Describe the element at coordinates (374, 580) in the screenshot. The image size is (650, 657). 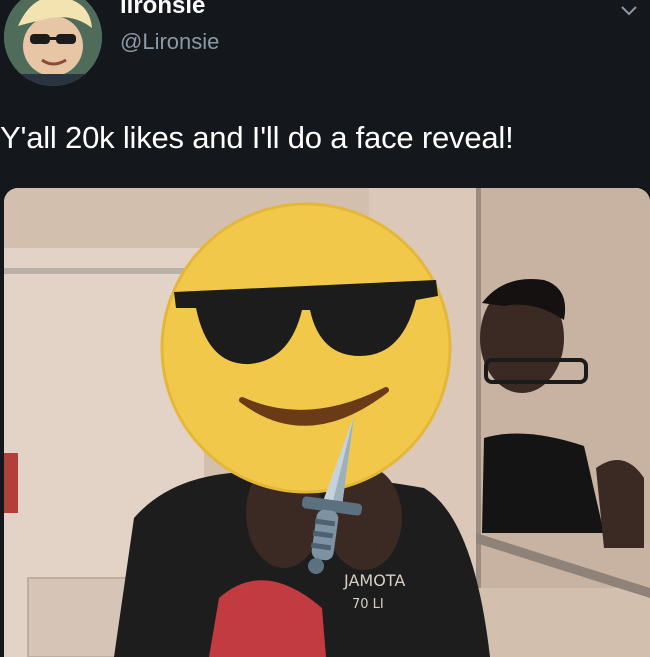
I see `svg-text: JAMOTA` at that location.